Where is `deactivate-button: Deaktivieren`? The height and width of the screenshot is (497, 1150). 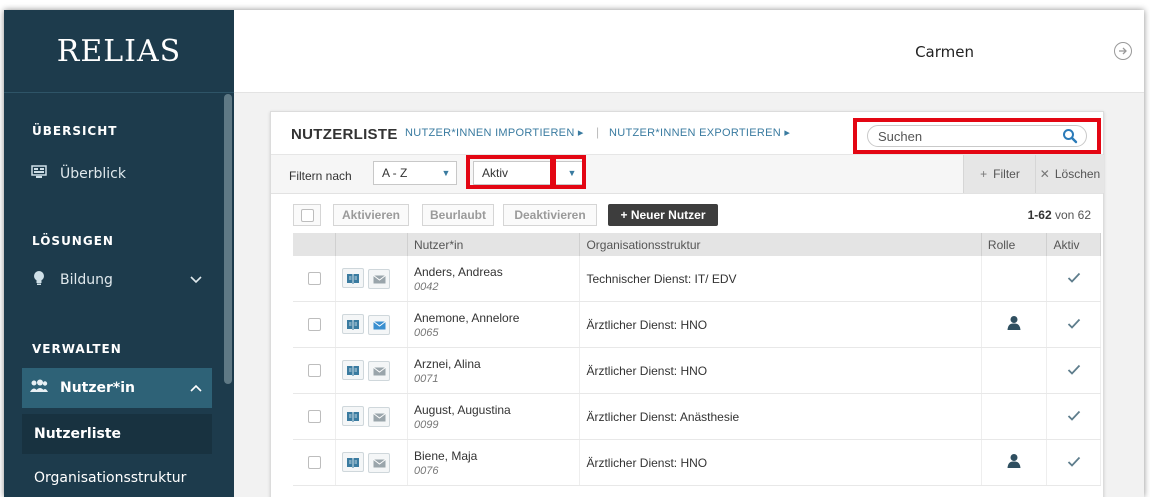
deactivate-button: Deaktivieren is located at coordinates (550, 215).